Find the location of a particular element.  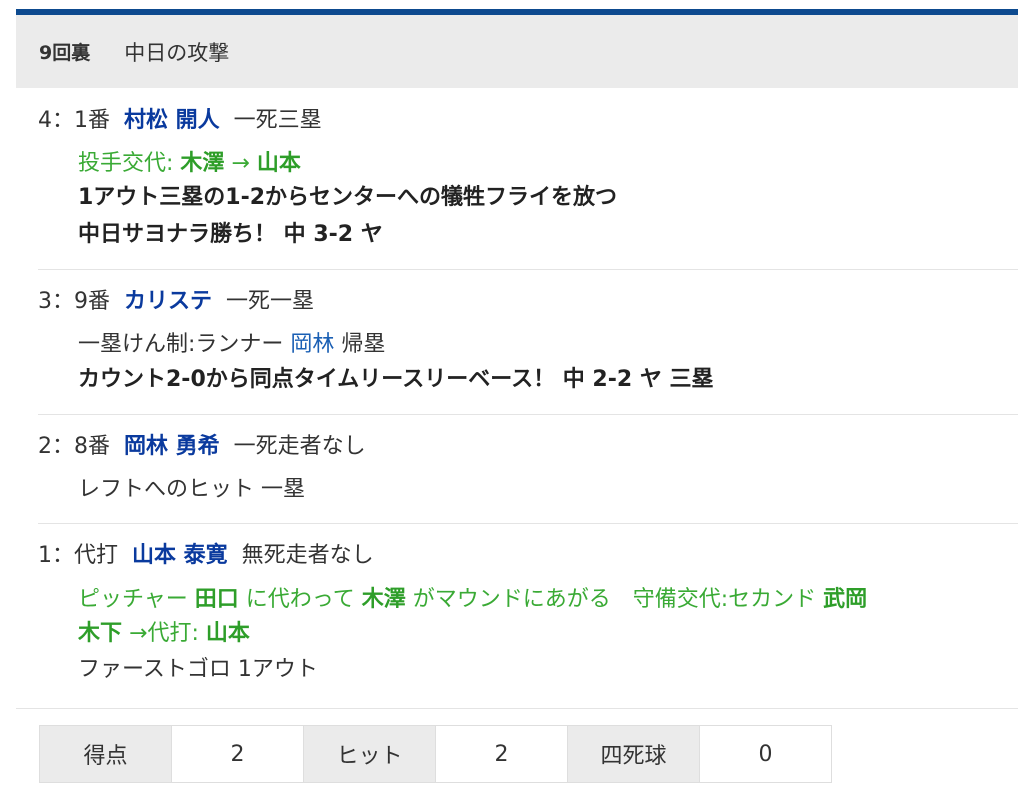

batter-number: 3：9番 is located at coordinates (74, 301).